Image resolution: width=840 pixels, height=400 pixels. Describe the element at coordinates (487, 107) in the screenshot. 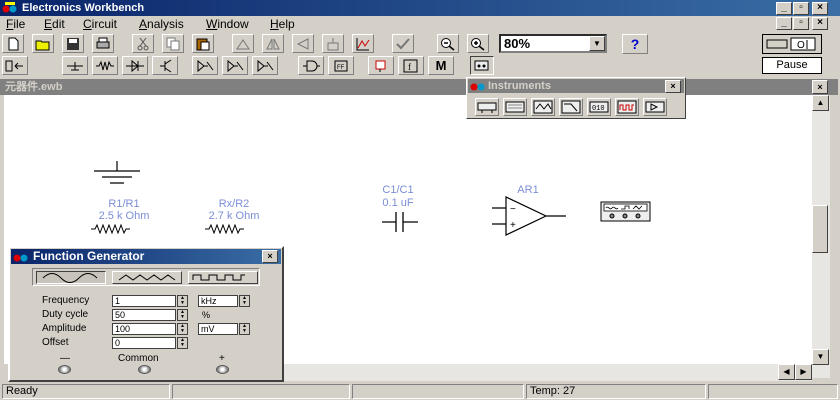

I see `multimeter-button` at that location.